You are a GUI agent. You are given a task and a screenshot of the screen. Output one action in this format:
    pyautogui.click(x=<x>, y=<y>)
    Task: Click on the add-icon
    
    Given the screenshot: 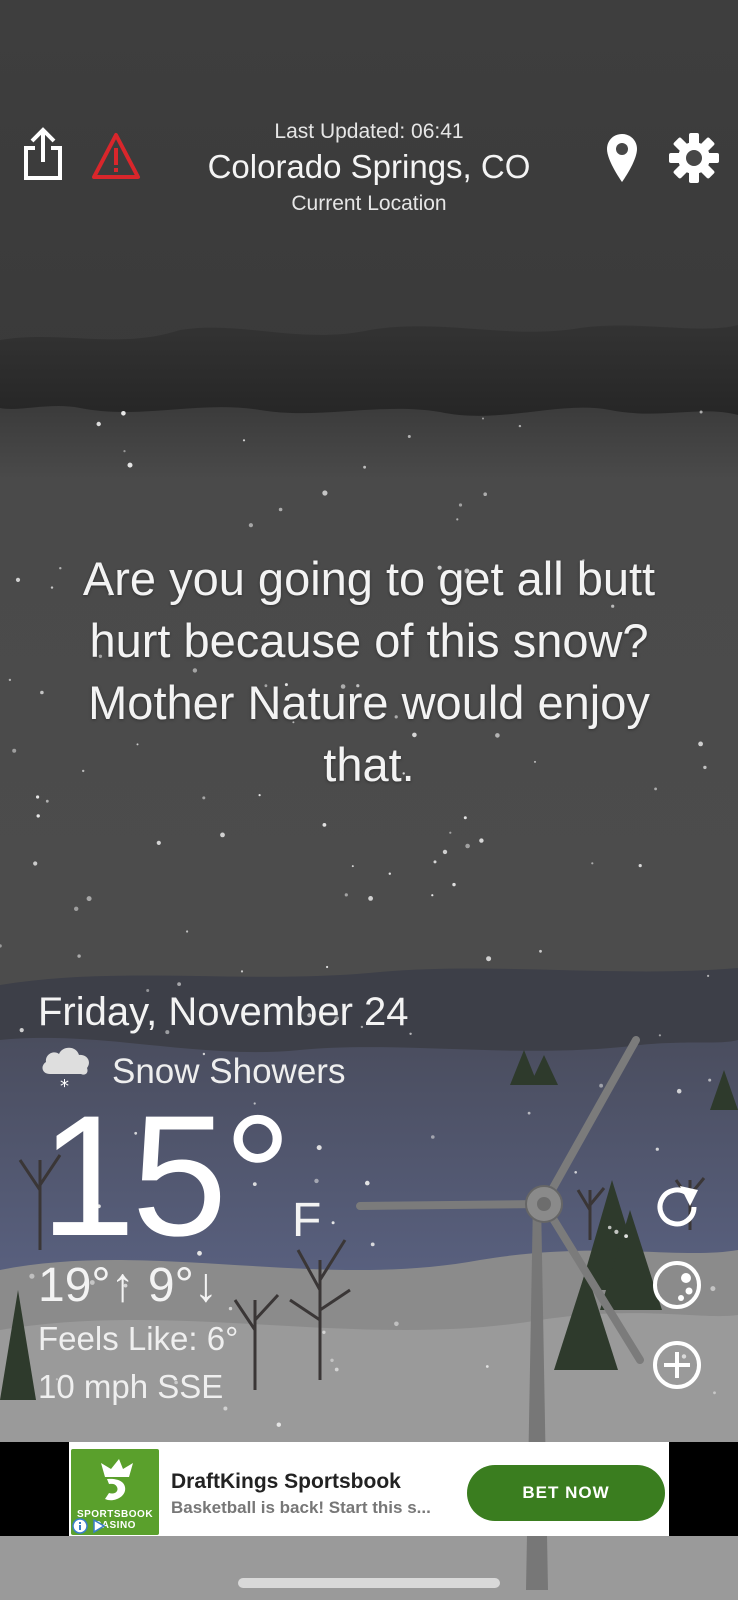 What is the action you would take?
    pyautogui.click(x=677, y=1365)
    